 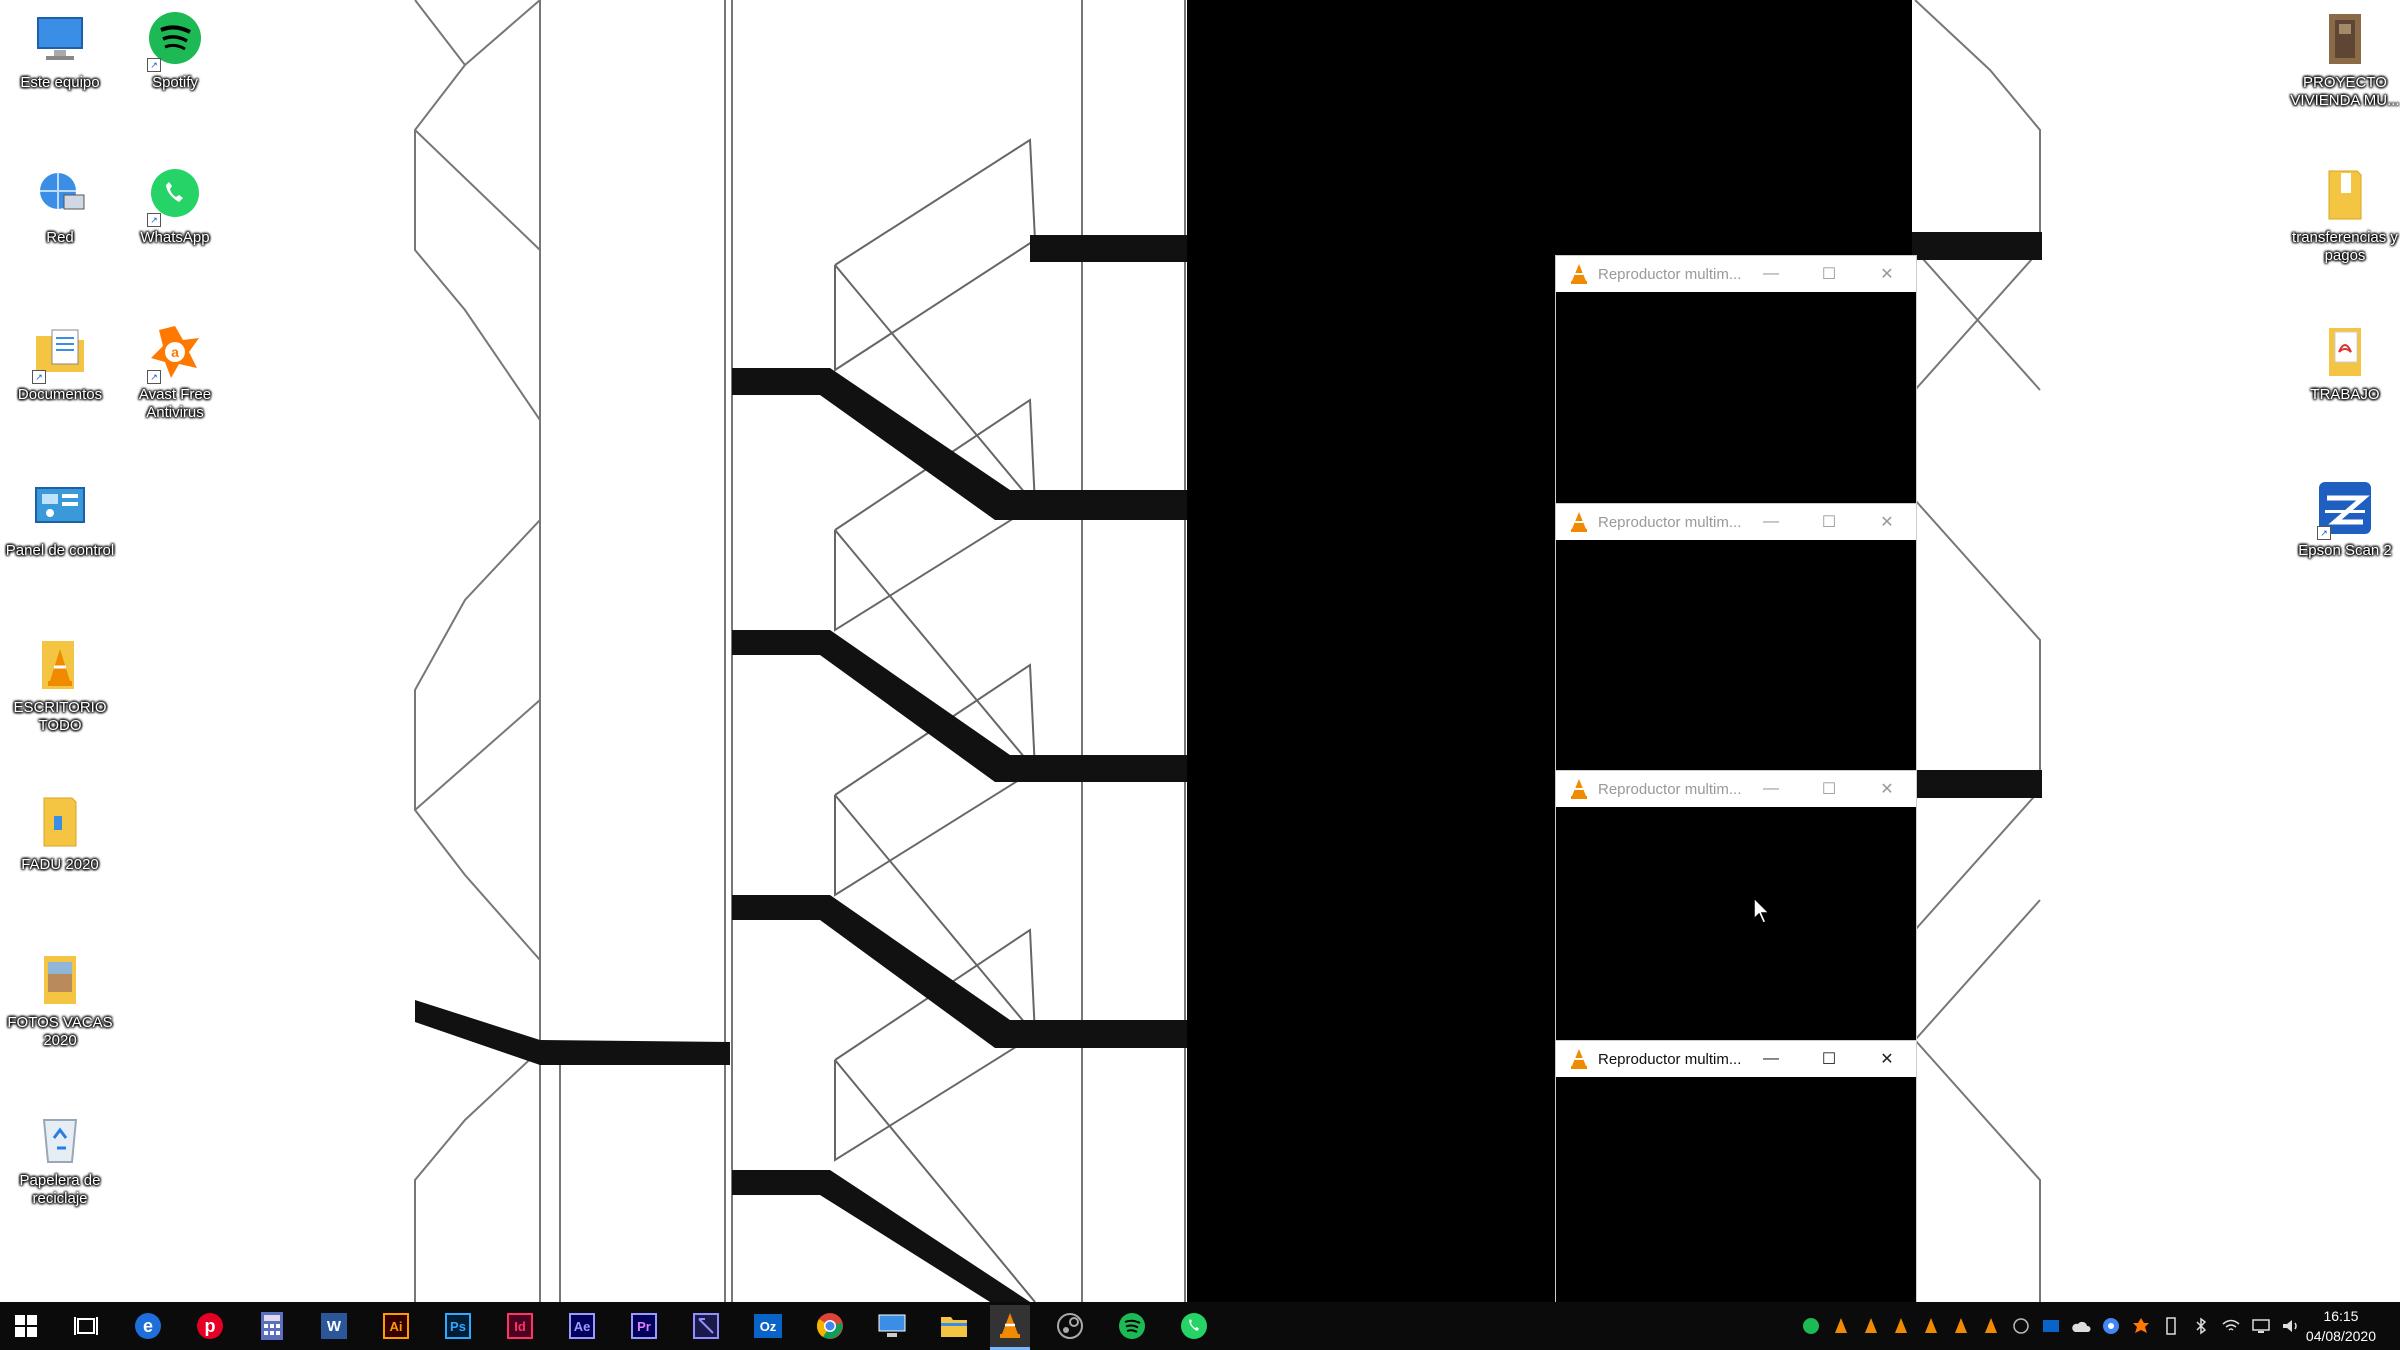 I want to click on spotify-icon: ↗, so click(x=175, y=41).